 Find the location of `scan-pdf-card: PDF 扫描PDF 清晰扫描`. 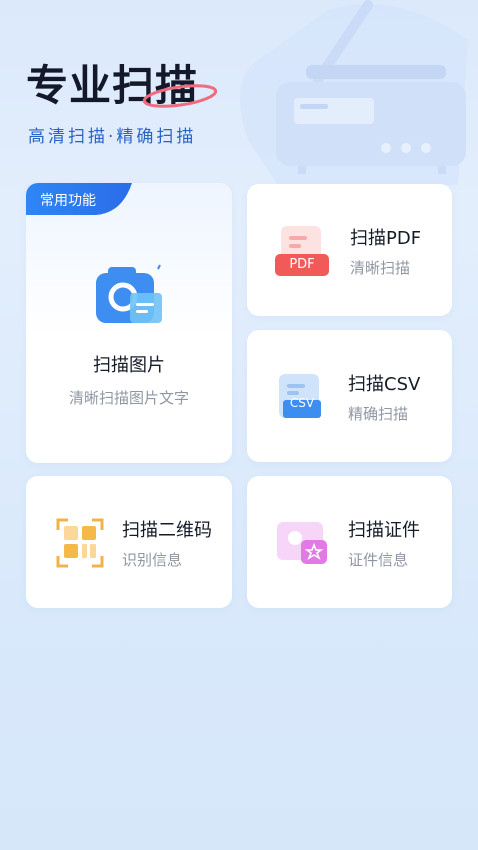

scan-pdf-card: PDF 扫描PDF 清晰扫描 is located at coordinates (349, 250).